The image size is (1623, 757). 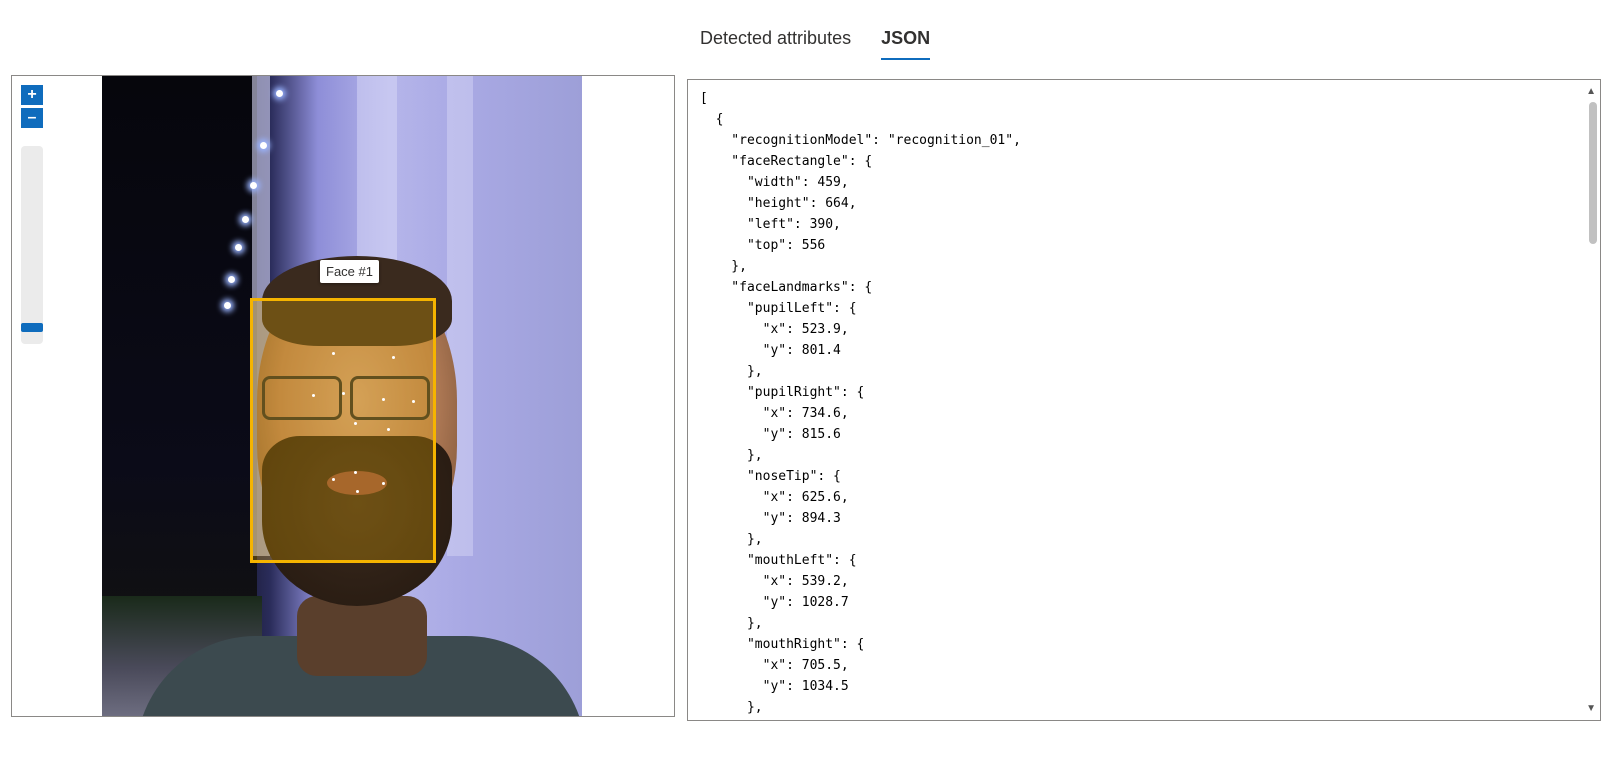 I want to click on zoom-in-button: +, so click(x=32, y=95).